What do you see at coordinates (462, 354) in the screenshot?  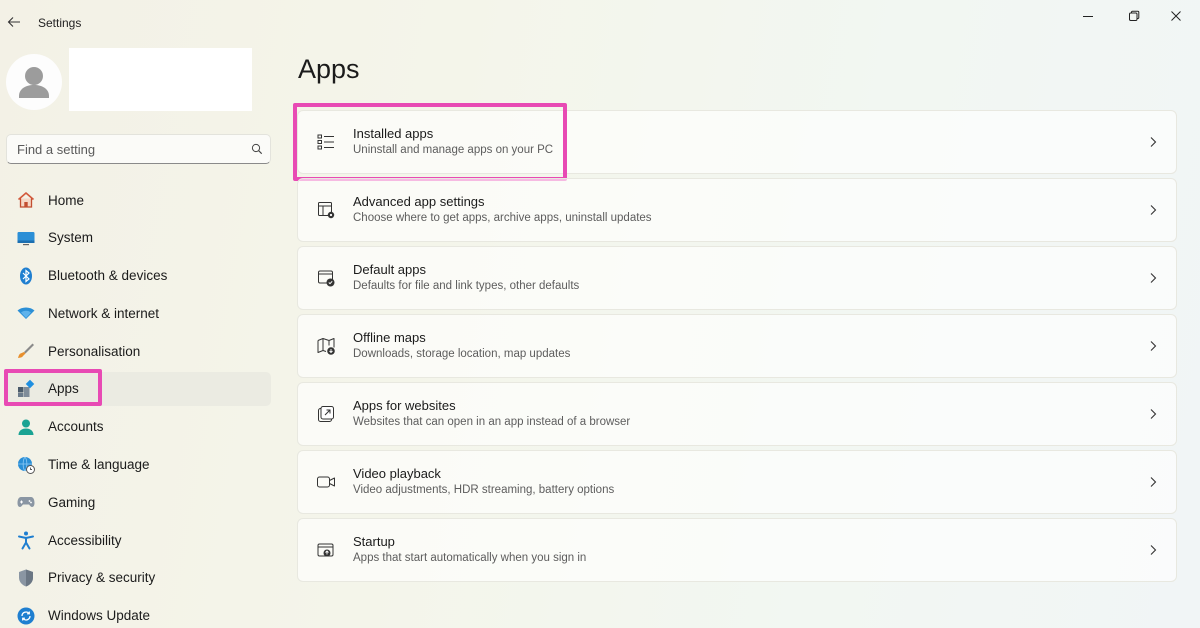 I see `card-description: Downloads, storage location, map updates` at bounding box center [462, 354].